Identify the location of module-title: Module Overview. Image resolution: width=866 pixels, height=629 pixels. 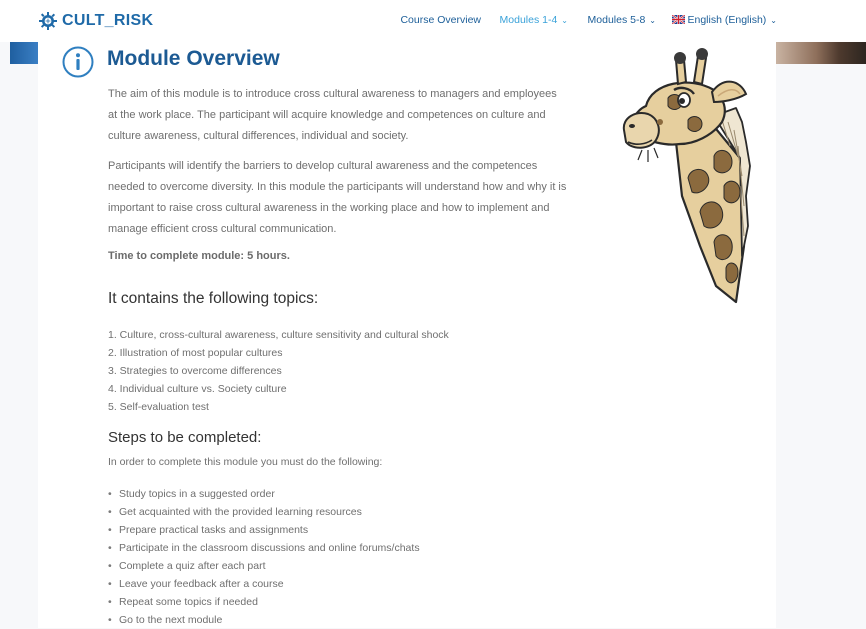
(193, 58).